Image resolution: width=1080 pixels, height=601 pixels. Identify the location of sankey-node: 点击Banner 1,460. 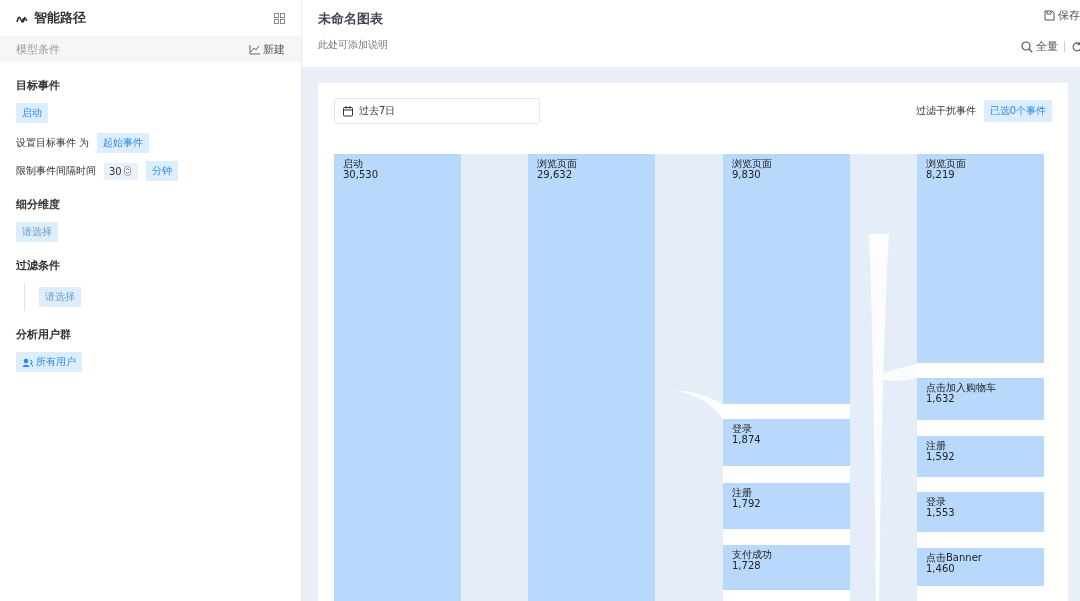
(980, 567).